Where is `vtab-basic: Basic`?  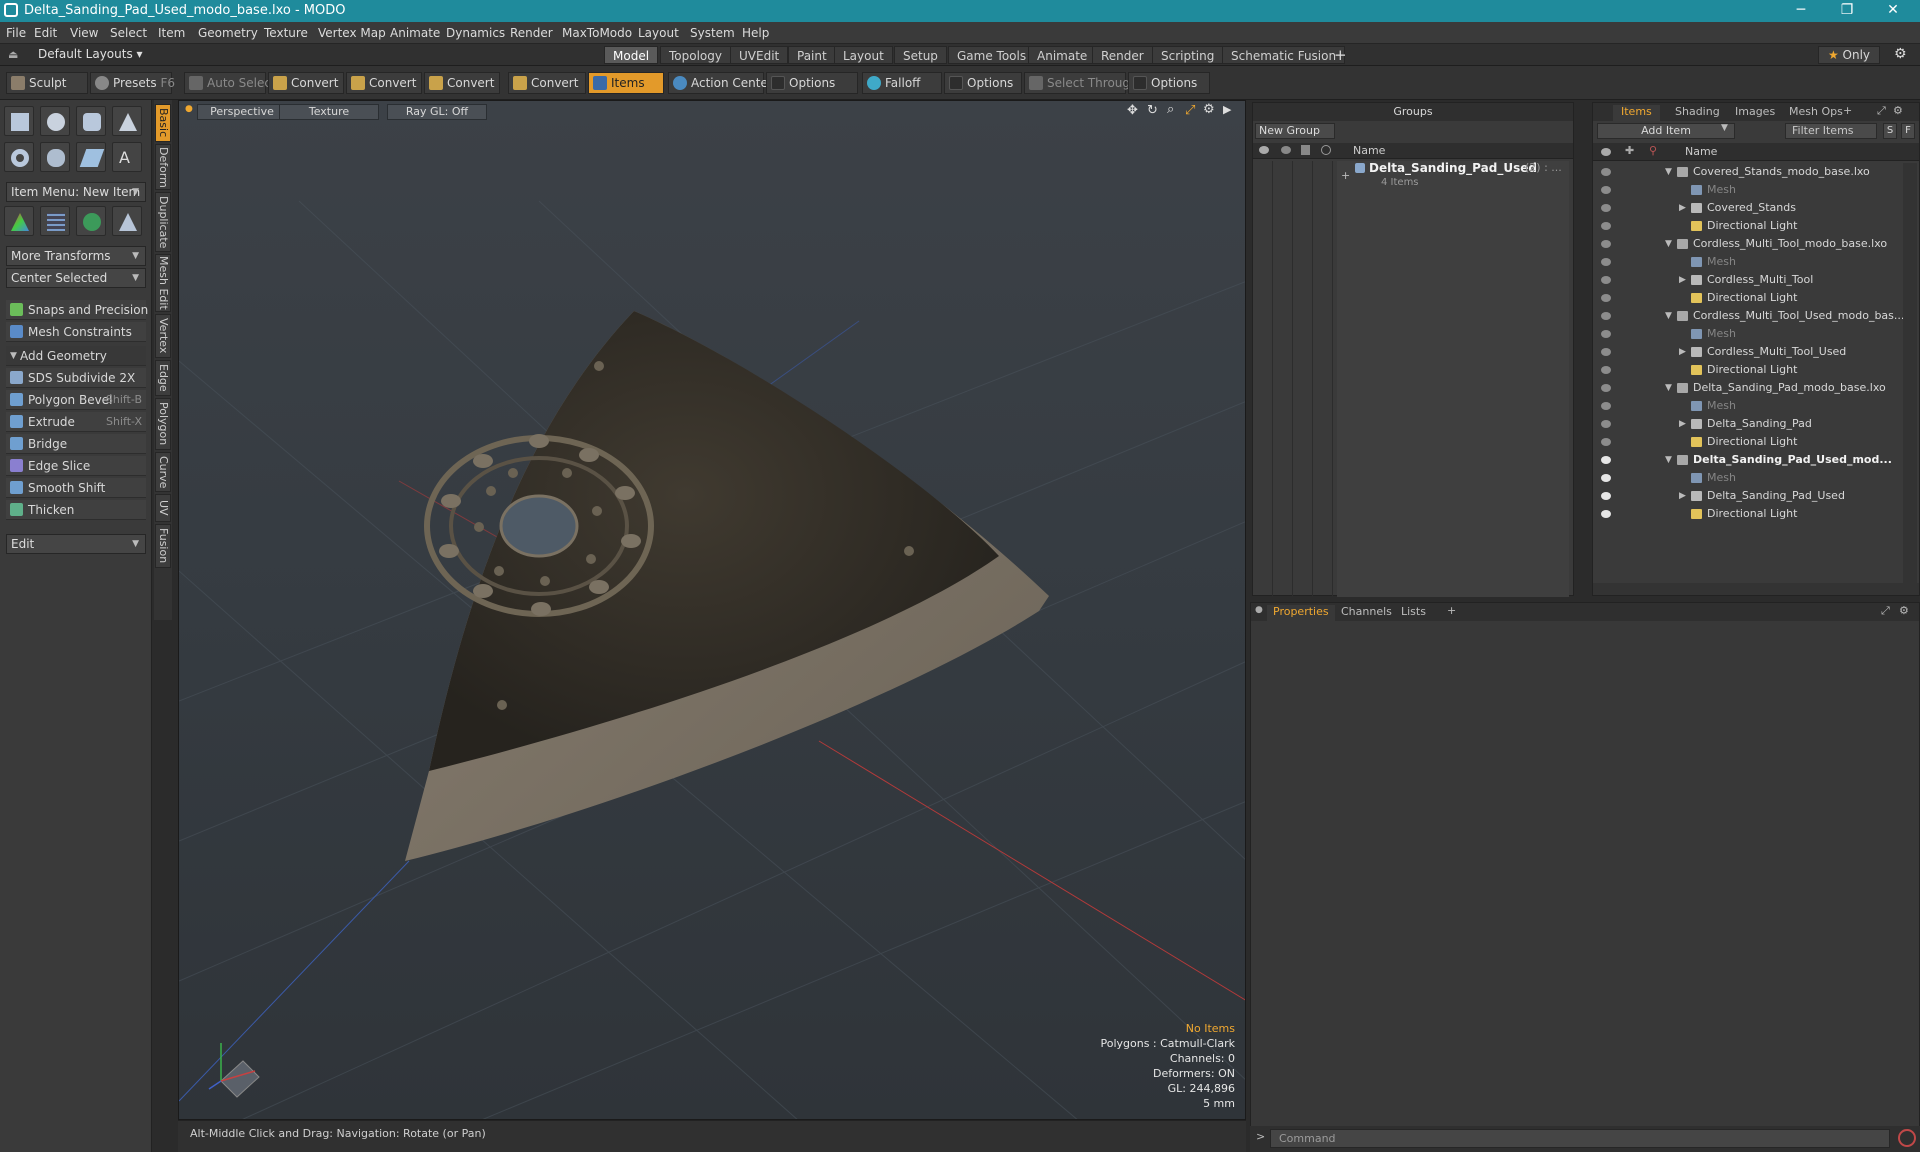 vtab-basic: Basic is located at coordinates (163, 123).